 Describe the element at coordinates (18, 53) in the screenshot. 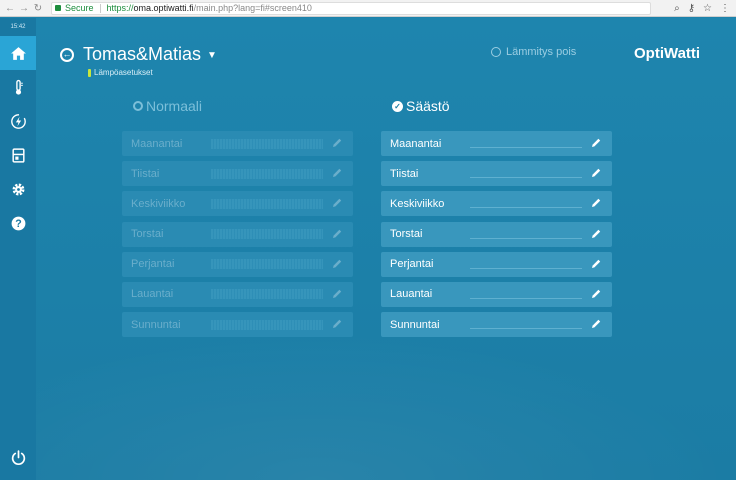

I see `sidebar-item-home` at that location.